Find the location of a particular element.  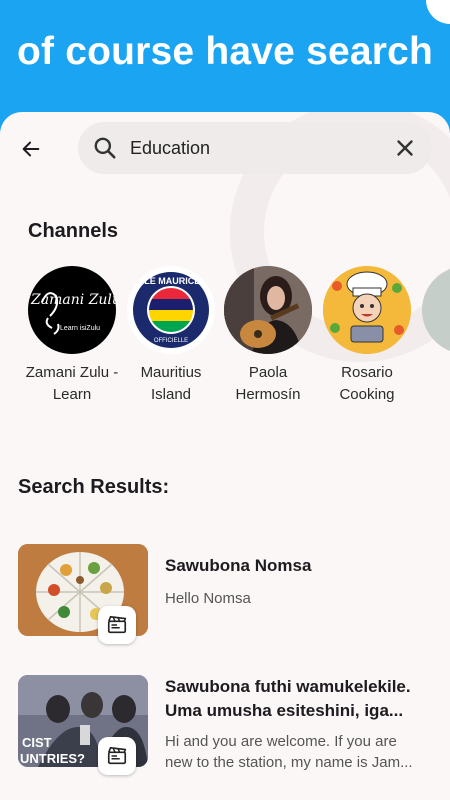

channel-item-mauritius-island: ILE MAURICE OFFICIELLE Mauritius Island is located at coordinates (171, 336).